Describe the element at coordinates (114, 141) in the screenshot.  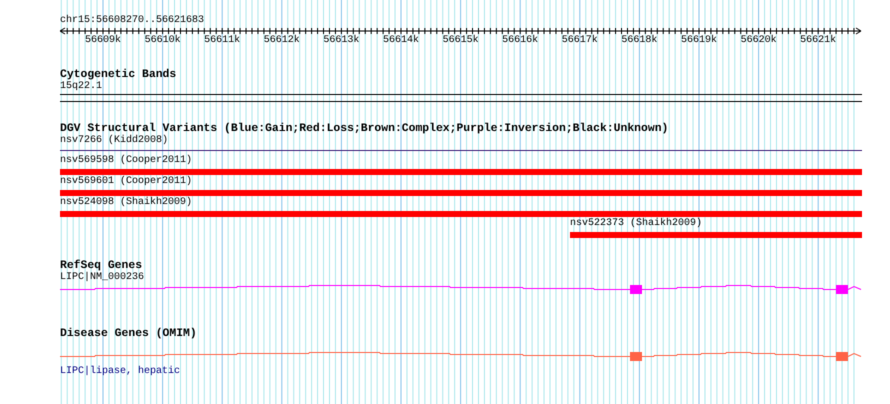
I see `variant-label: nsv7266 (Kidd2008)` at that location.